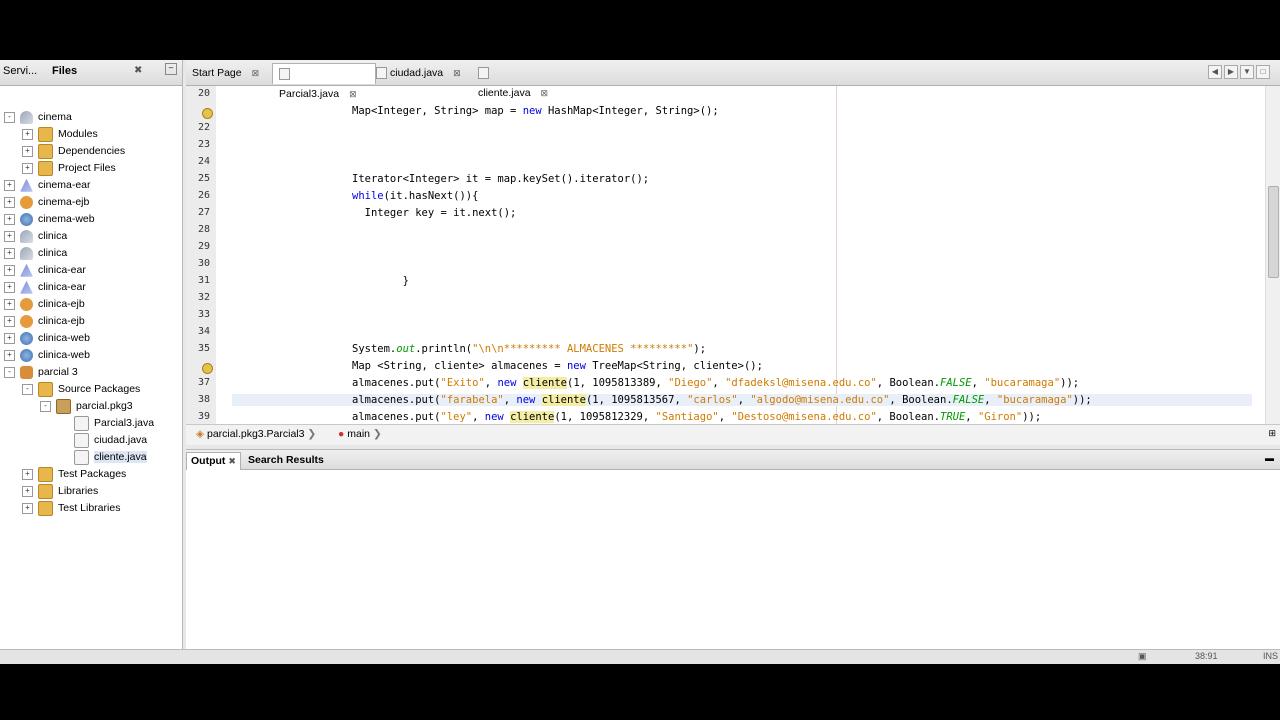 This screenshot has width=1280, height=720. Describe the element at coordinates (256, 434) in the screenshot. I see `breadcrumb-class: ◈ parcial.pkg3.Parcial3 ❯` at that location.